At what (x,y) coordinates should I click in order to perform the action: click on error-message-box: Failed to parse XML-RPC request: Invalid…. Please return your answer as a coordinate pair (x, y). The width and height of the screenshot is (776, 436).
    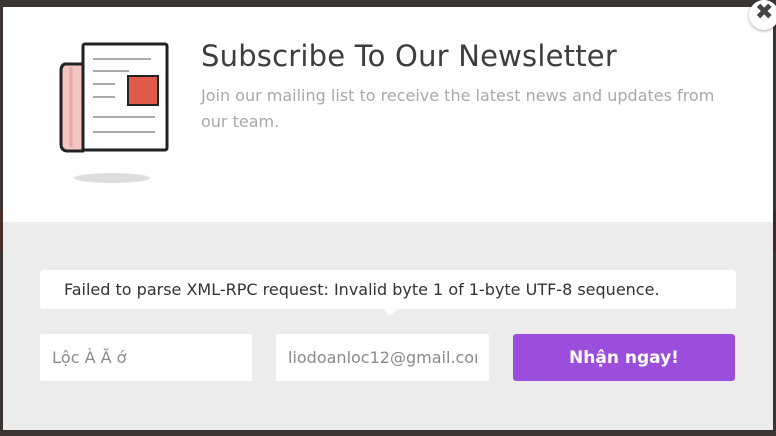
    Looking at the image, I should click on (388, 293).